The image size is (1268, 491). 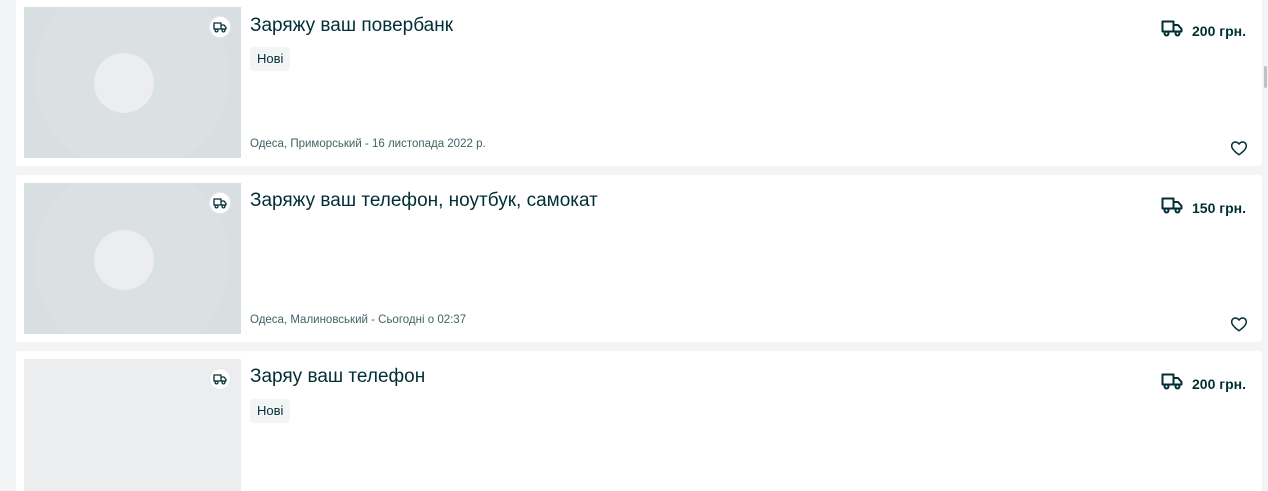 I want to click on listing-price: 150 грн., so click(x=1219, y=207).